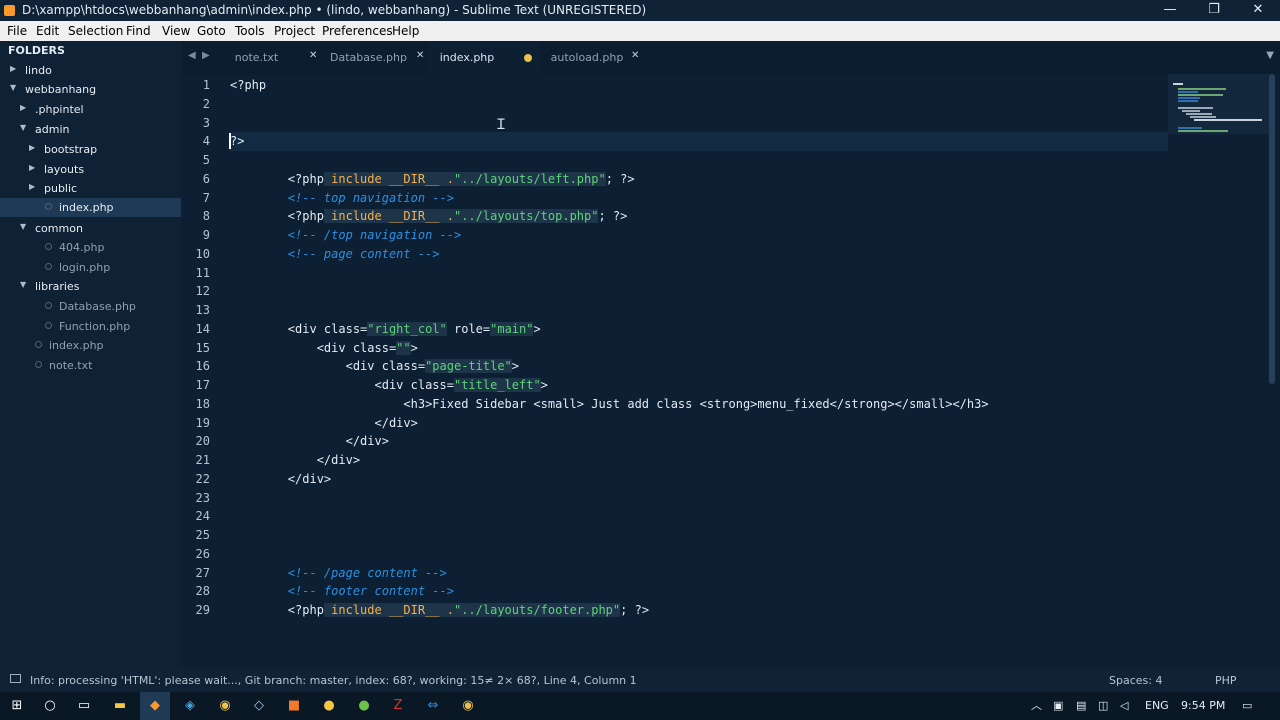  Describe the element at coordinates (681, 498) in the screenshot. I see `code-line: 23` at that location.